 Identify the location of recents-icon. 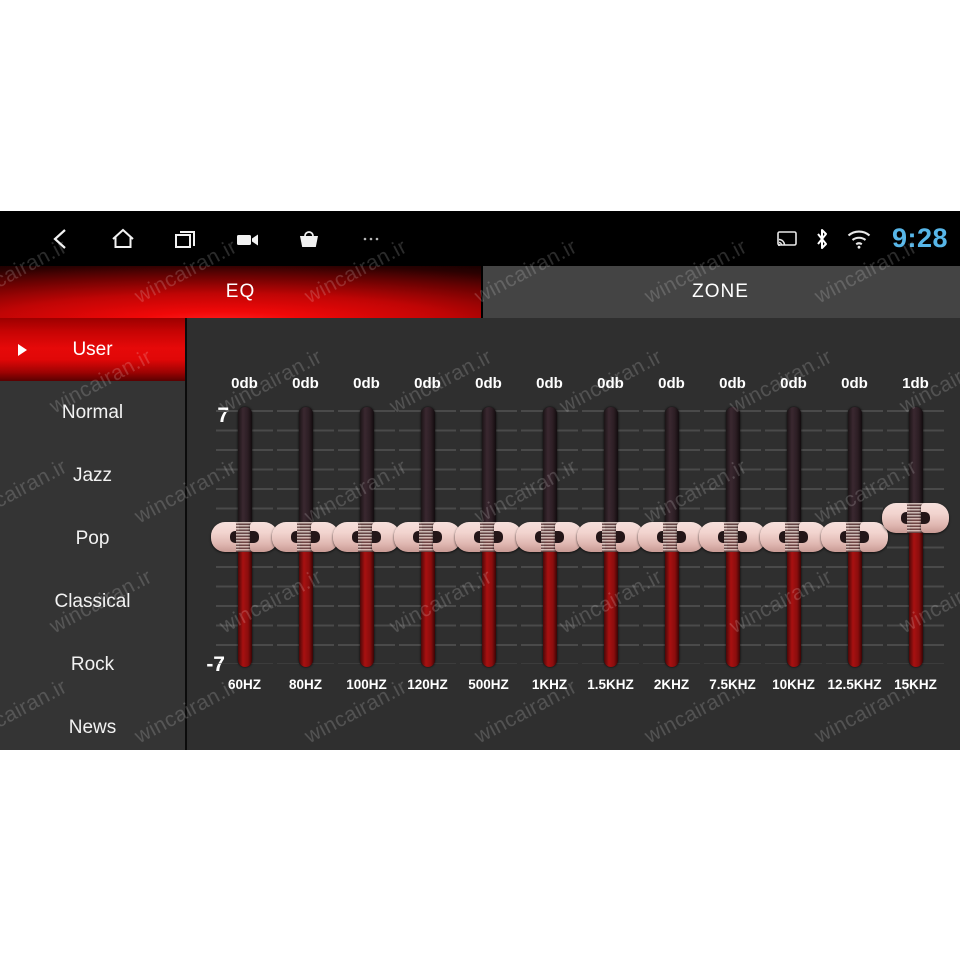
(185, 238).